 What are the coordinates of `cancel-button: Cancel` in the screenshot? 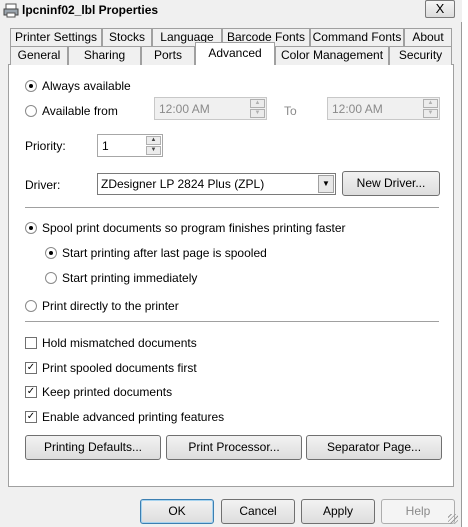 It's located at (258, 511).